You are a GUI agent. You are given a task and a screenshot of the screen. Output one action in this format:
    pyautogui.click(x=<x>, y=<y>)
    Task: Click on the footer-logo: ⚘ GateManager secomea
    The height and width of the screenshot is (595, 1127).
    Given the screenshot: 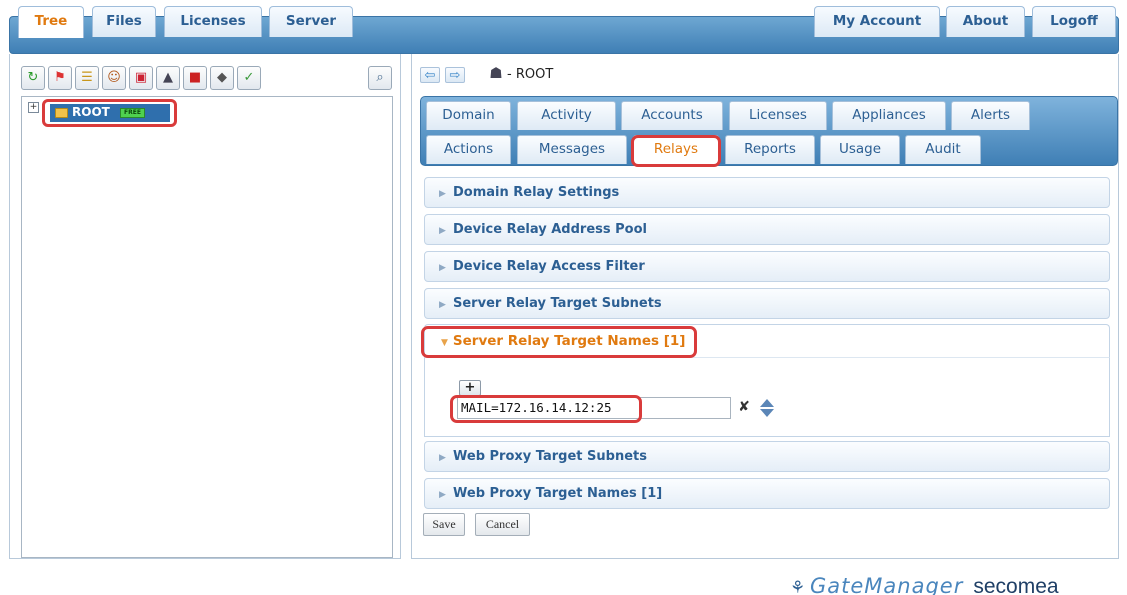 What is the action you would take?
    pyautogui.click(x=924, y=583)
    